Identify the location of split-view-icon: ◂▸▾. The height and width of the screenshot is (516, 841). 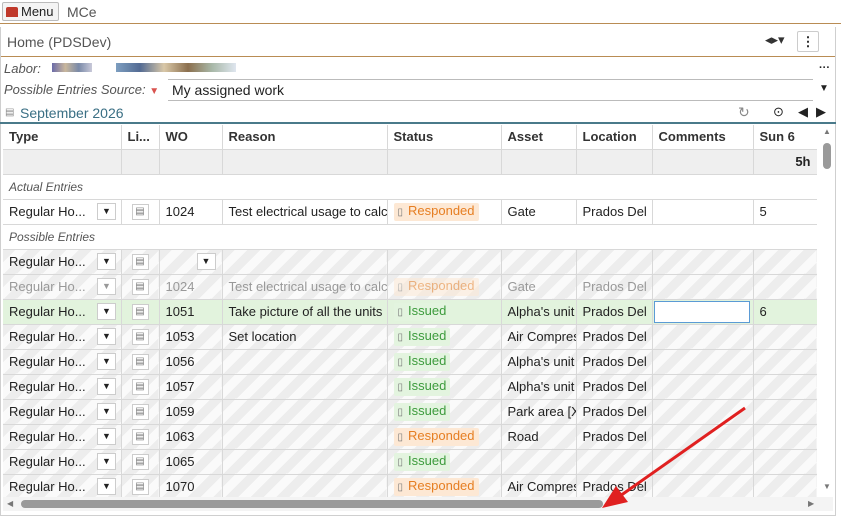
(775, 40).